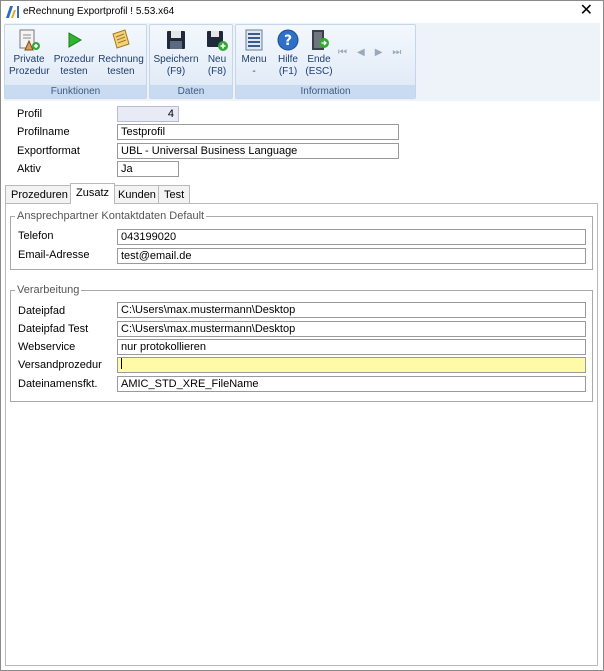  Describe the element at coordinates (30, 114) in the screenshot. I see `profil-label: Profil` at that location.